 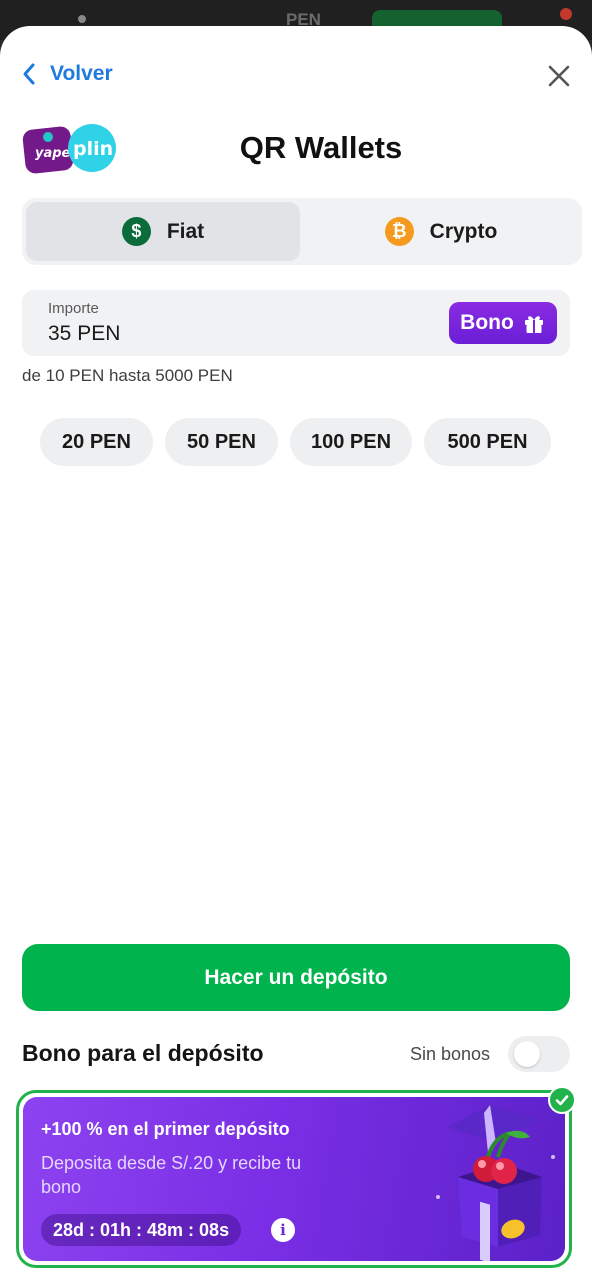 I want to click on selected-check-icon, so click(x=562, y=1100).